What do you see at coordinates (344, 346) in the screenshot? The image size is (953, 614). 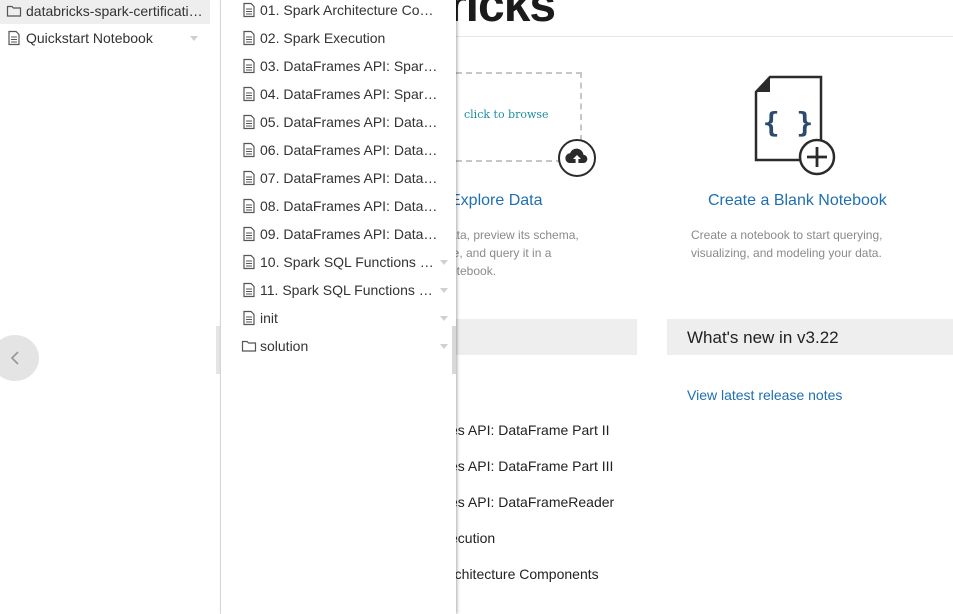 I see `folder-item: solution` at bounding box center [344, 346].